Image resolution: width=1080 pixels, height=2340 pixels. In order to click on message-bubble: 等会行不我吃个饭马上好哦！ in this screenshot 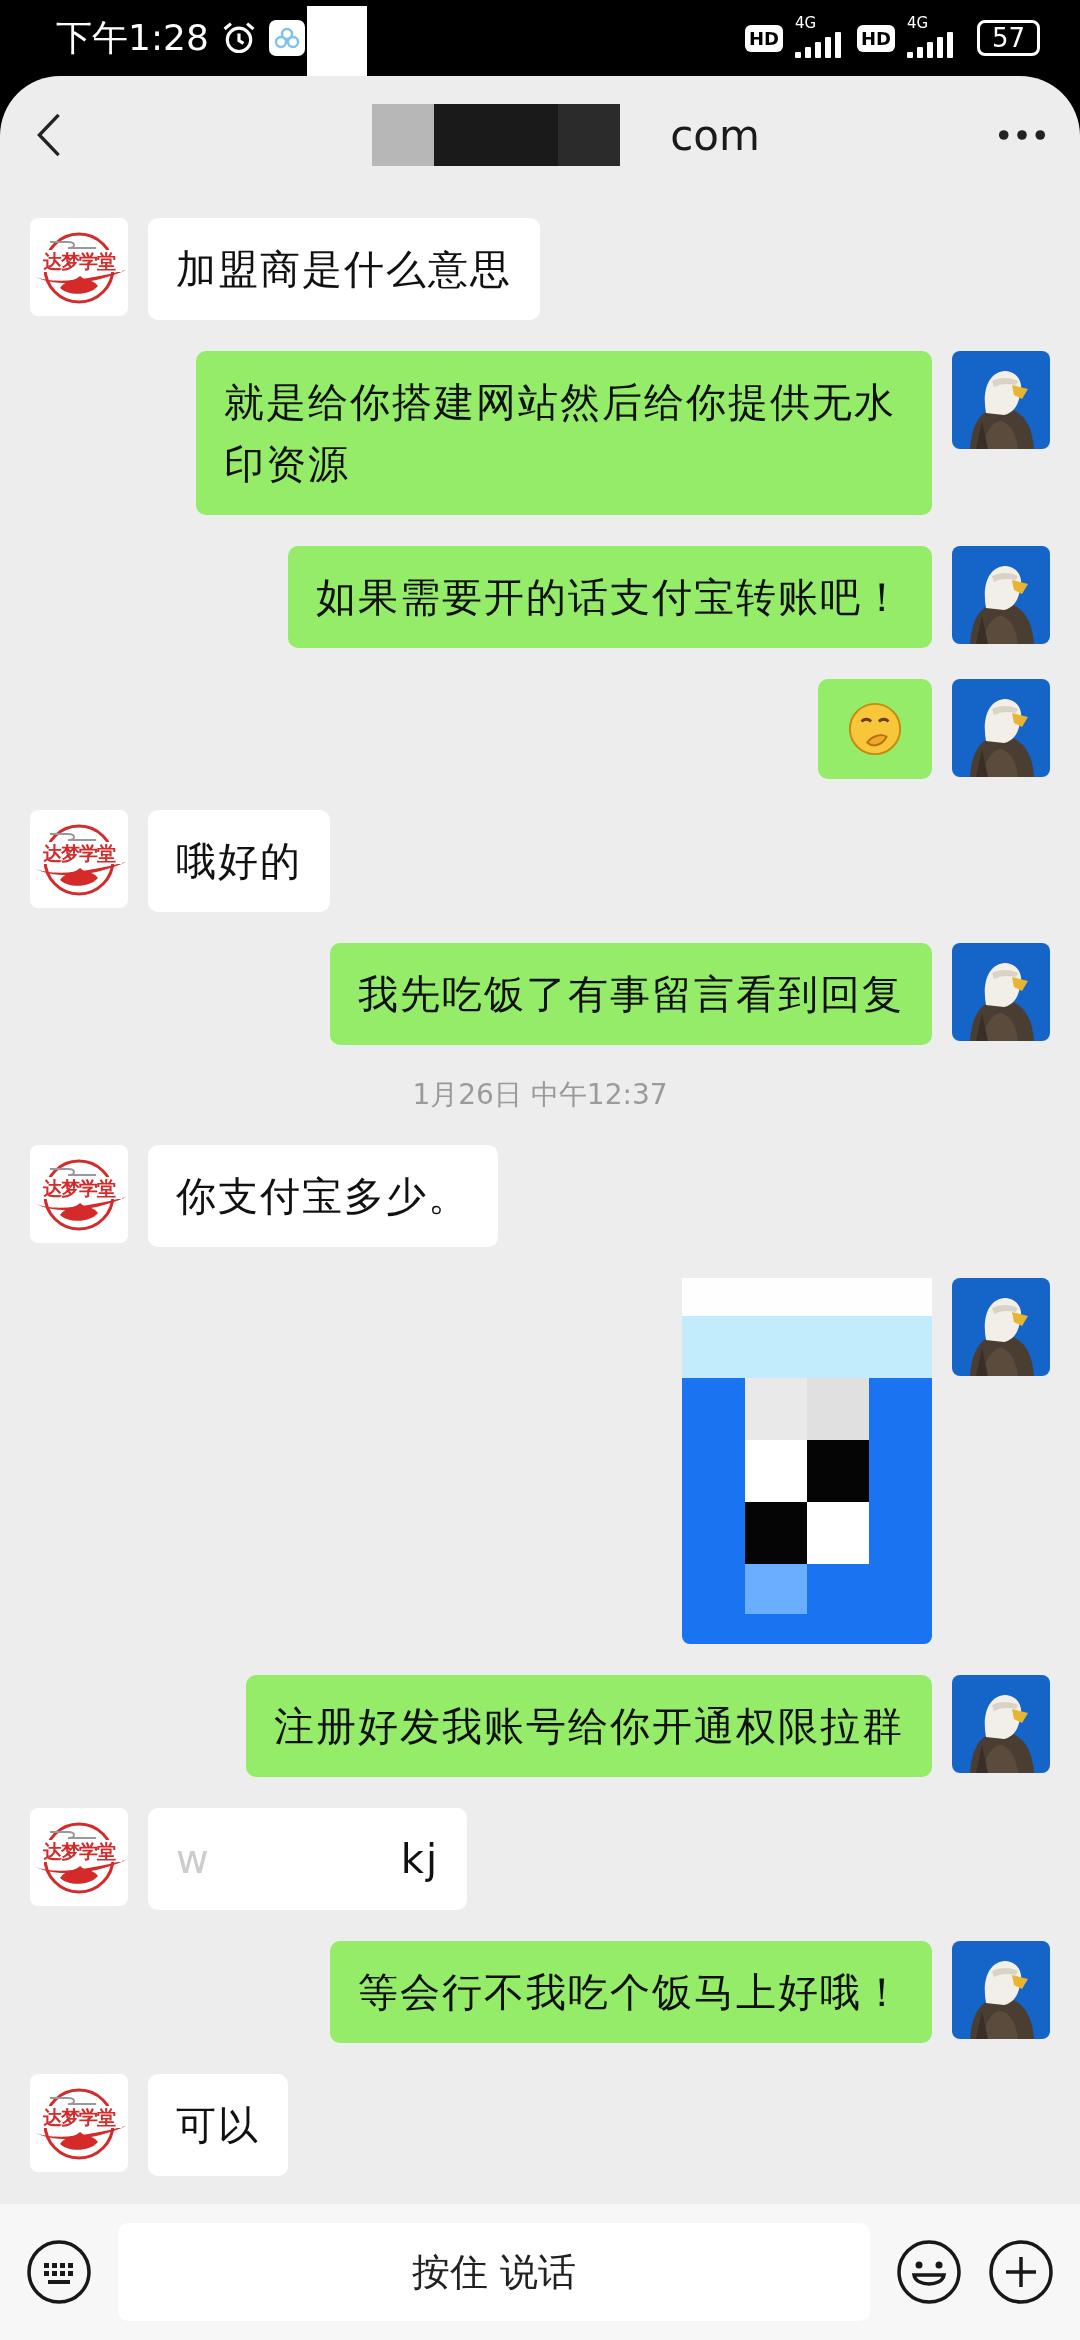, I will do `click(631, 1992)`.